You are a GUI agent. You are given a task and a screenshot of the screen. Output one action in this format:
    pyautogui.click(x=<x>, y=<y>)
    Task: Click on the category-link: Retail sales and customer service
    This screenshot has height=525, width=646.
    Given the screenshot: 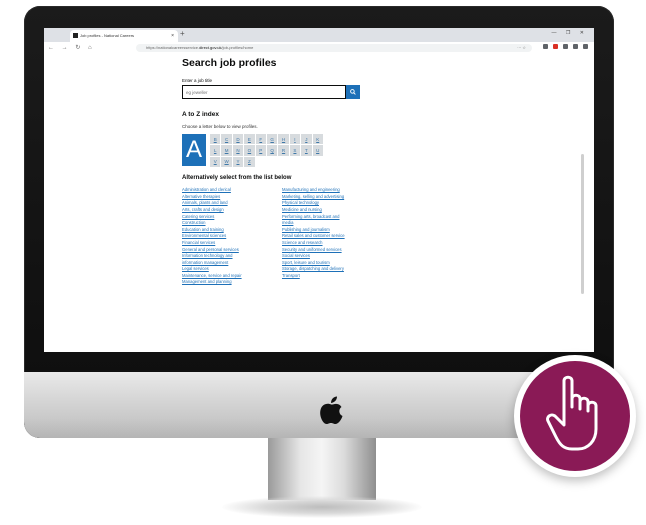 What is the action you would take?
    pyautogui.click(x=332, y=236)
    